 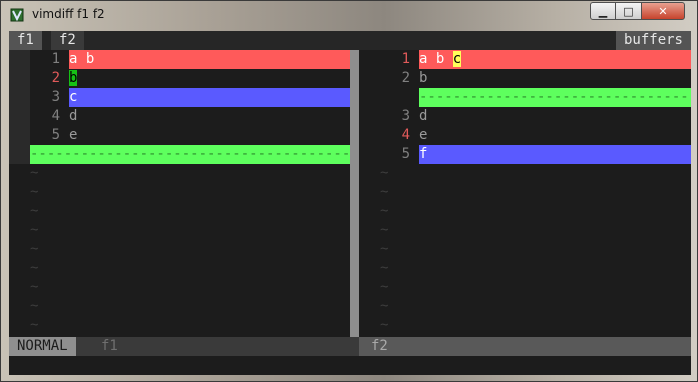 What do you see at coordinates (628, 11) in the screenshot?
I see `maximize-button: □` at bounding box center [628, 11].